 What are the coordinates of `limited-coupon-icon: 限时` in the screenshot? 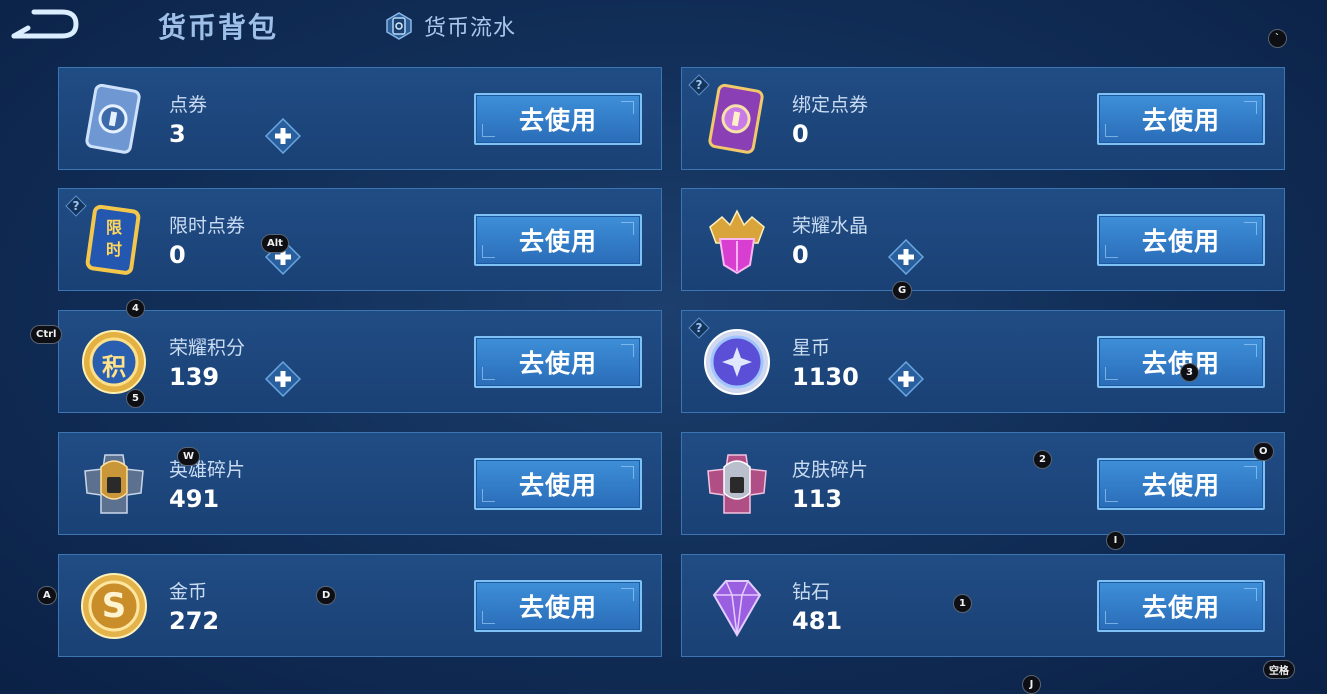 It's located at (114, 240).